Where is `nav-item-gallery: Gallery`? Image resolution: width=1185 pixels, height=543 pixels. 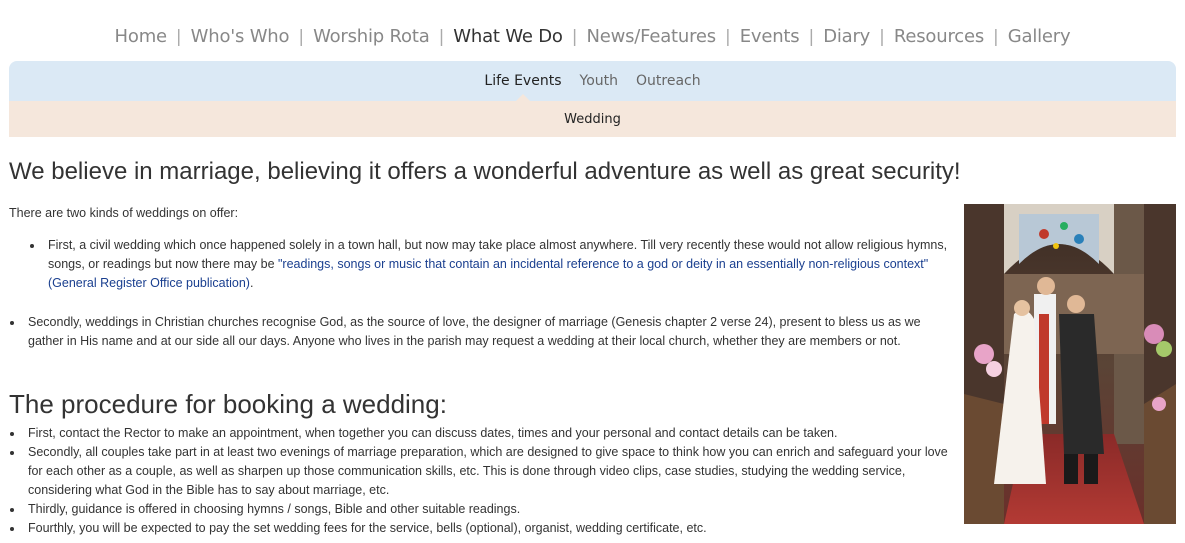
nav-item-gallery: Gallery is located at coordinates (1039, 36).